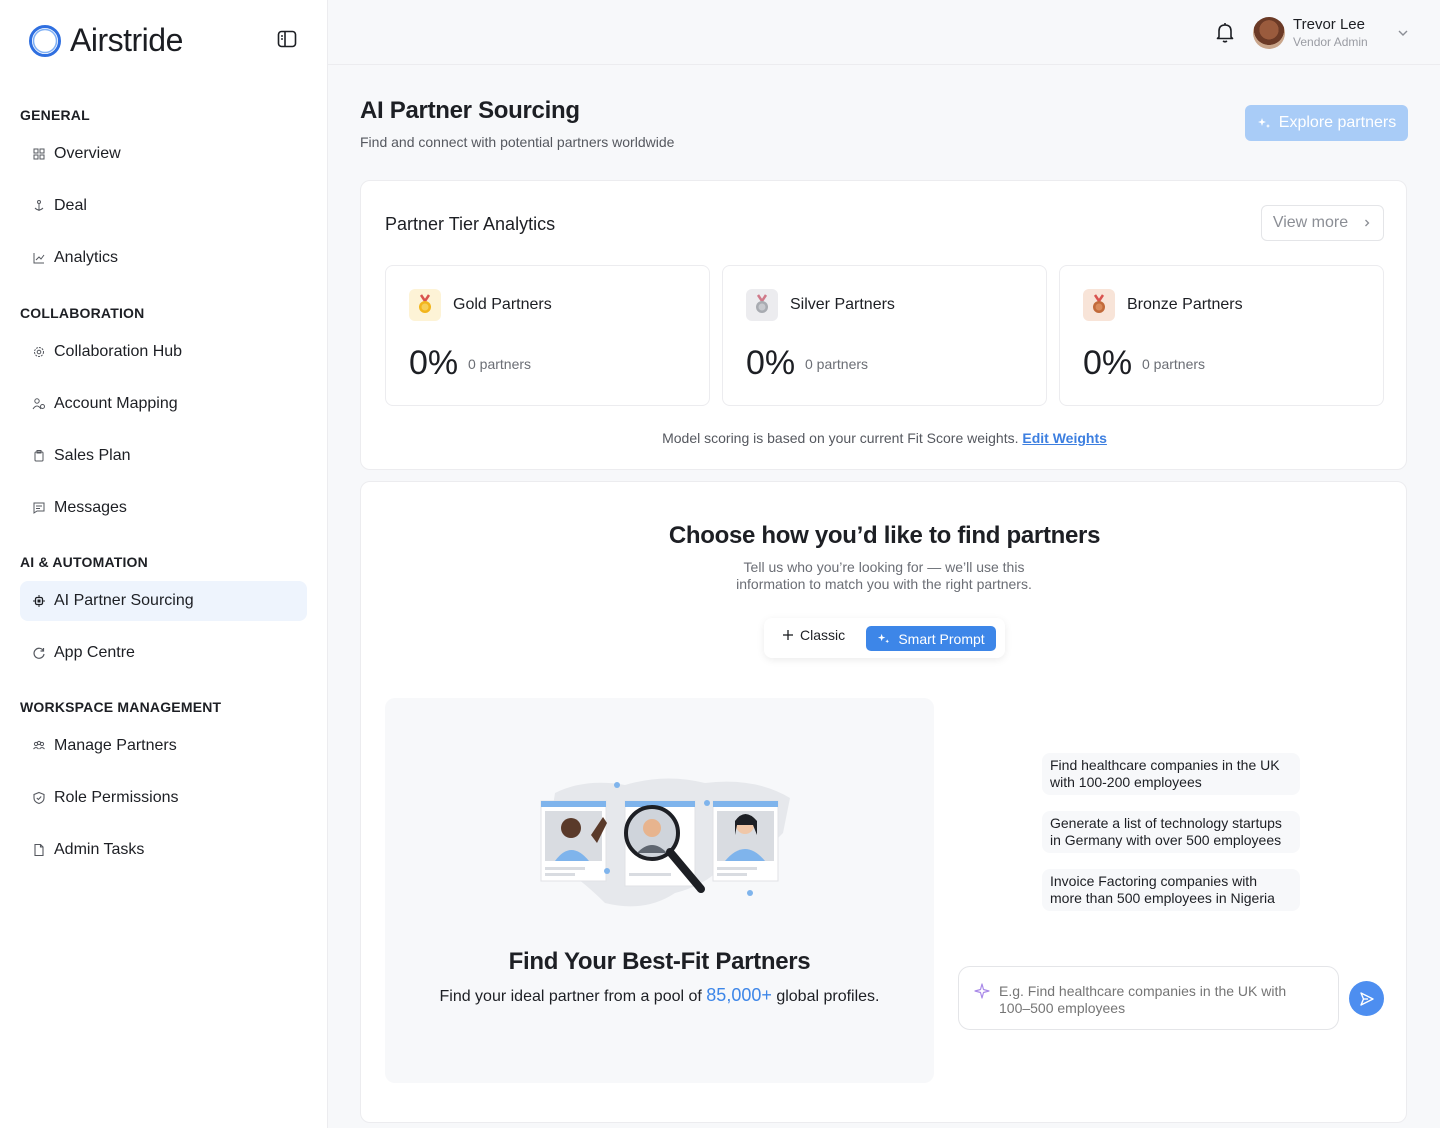 This screenshot has height=1128, width=1440. Describe the element at coordinates (470, 224) in the screenshot. I see `analytics-title: Partner Tier Analytics` at that location.